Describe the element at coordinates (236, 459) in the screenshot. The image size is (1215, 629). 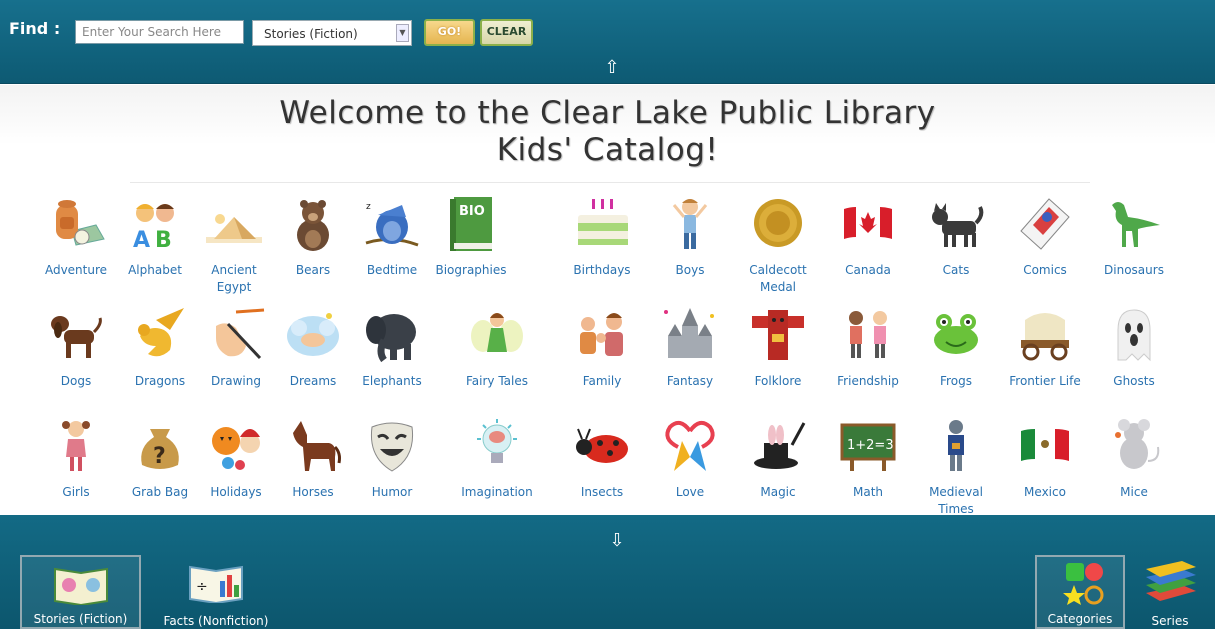
I see `category-holidays: Holidays` at that location.